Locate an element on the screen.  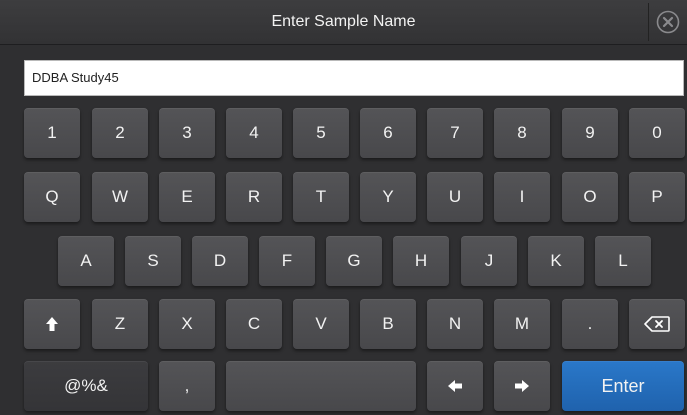
key-r: R is located at coordinates (254, 197).